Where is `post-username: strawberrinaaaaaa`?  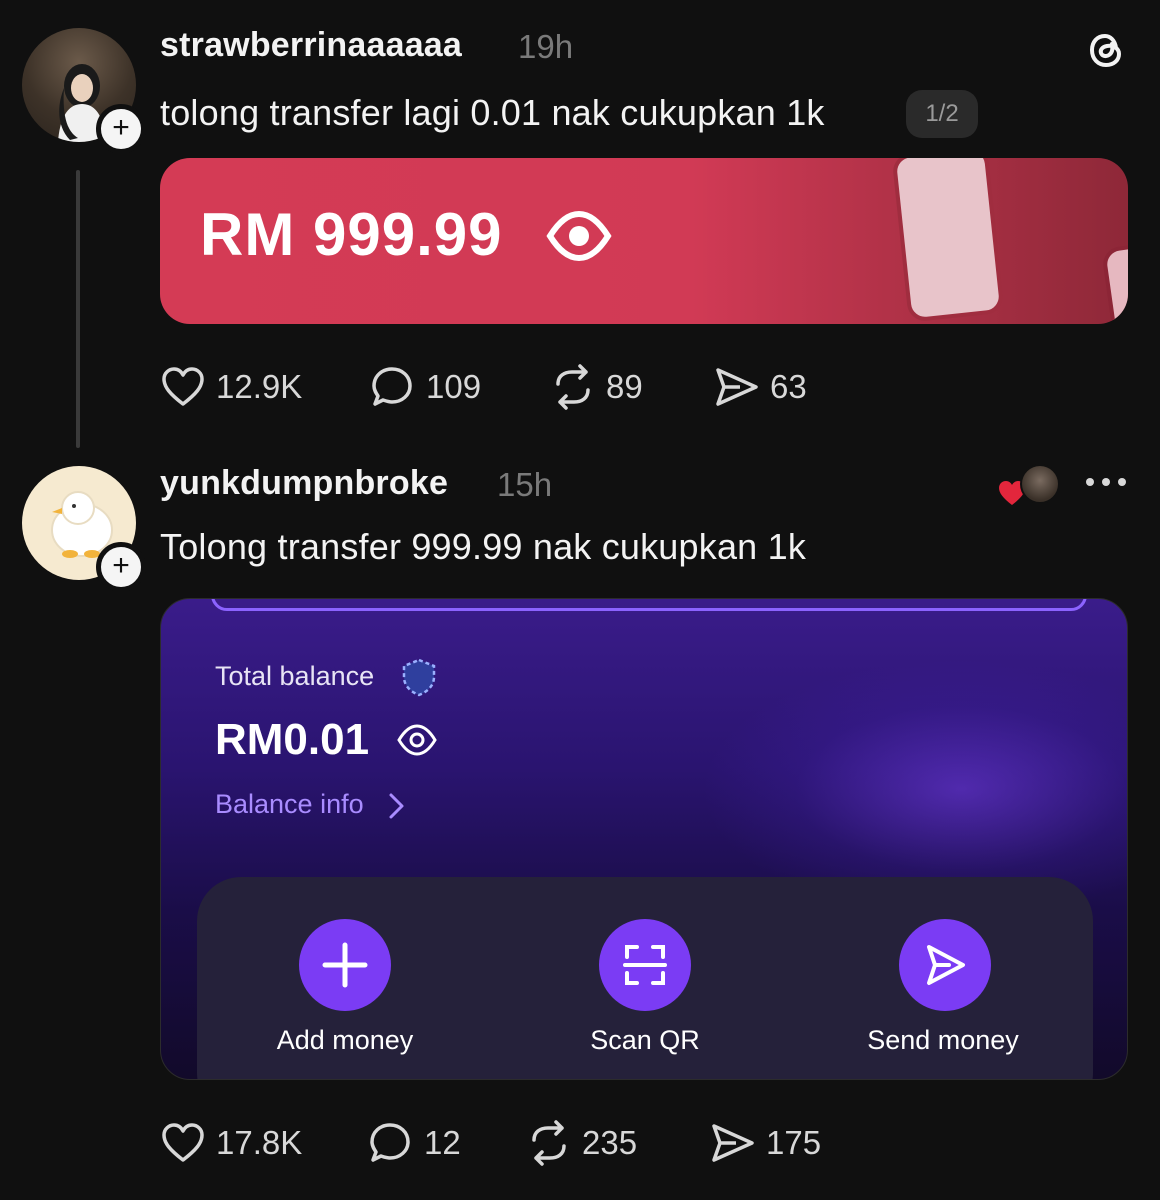 post-username: strawberrinaaaaaa is located at coordinates (311, 45).